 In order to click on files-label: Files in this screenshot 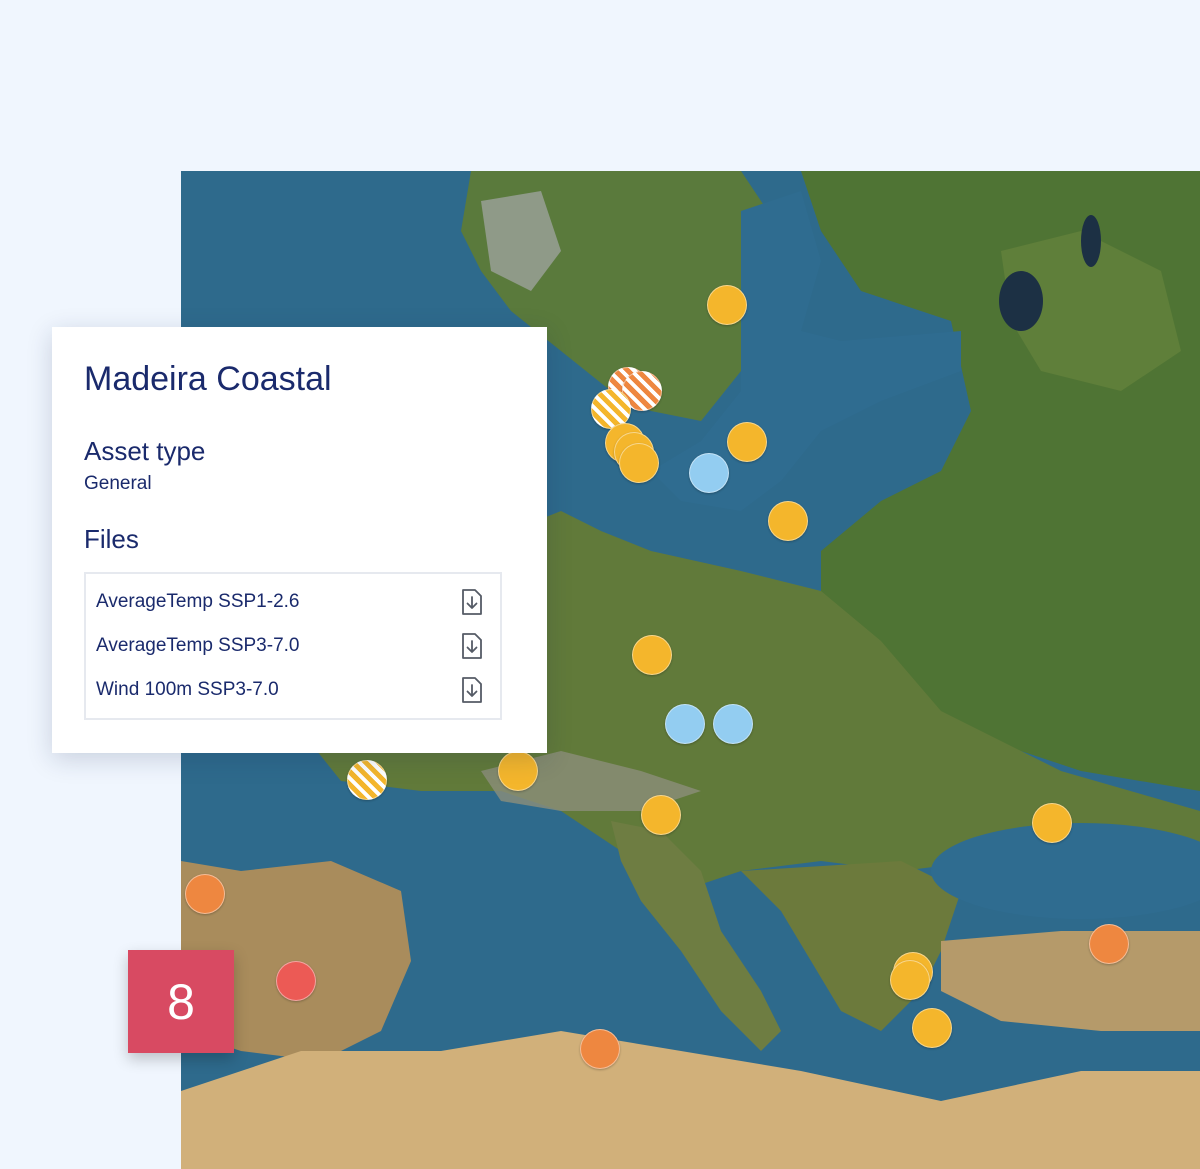, I will do `click(111, 539)`.